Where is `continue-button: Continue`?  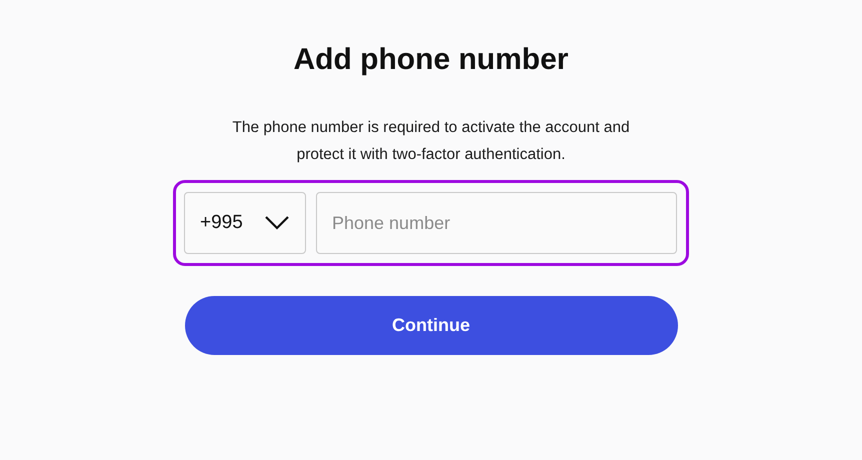 continue-button: Continue is located at coordinates (431, 325).